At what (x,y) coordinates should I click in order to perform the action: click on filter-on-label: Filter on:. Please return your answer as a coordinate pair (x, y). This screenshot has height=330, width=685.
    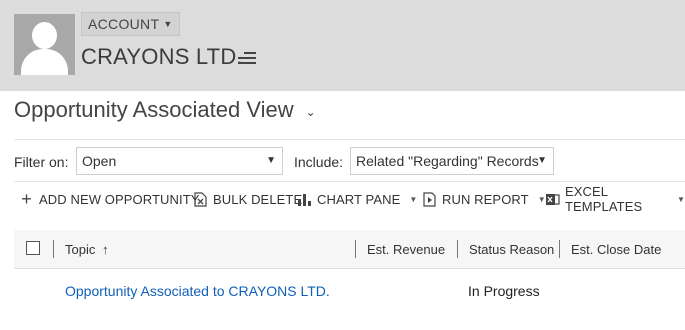
    Looking at the image, I should click on (41, 162).